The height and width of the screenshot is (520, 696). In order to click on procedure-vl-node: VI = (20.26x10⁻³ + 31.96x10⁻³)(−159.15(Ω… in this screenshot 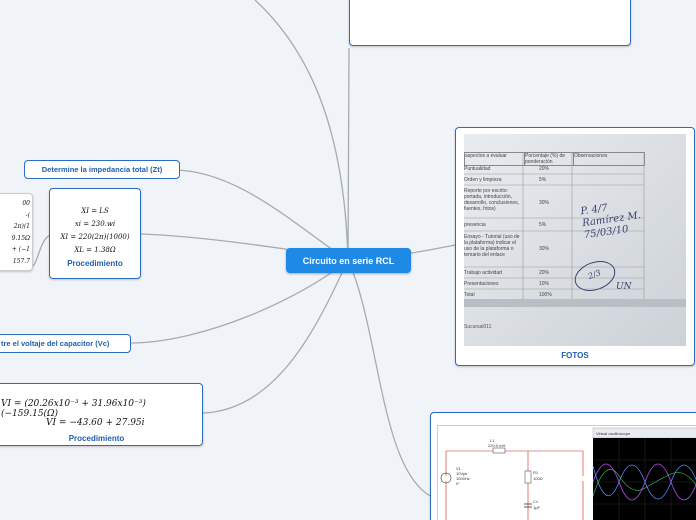, I will do `click(101, 414)`.